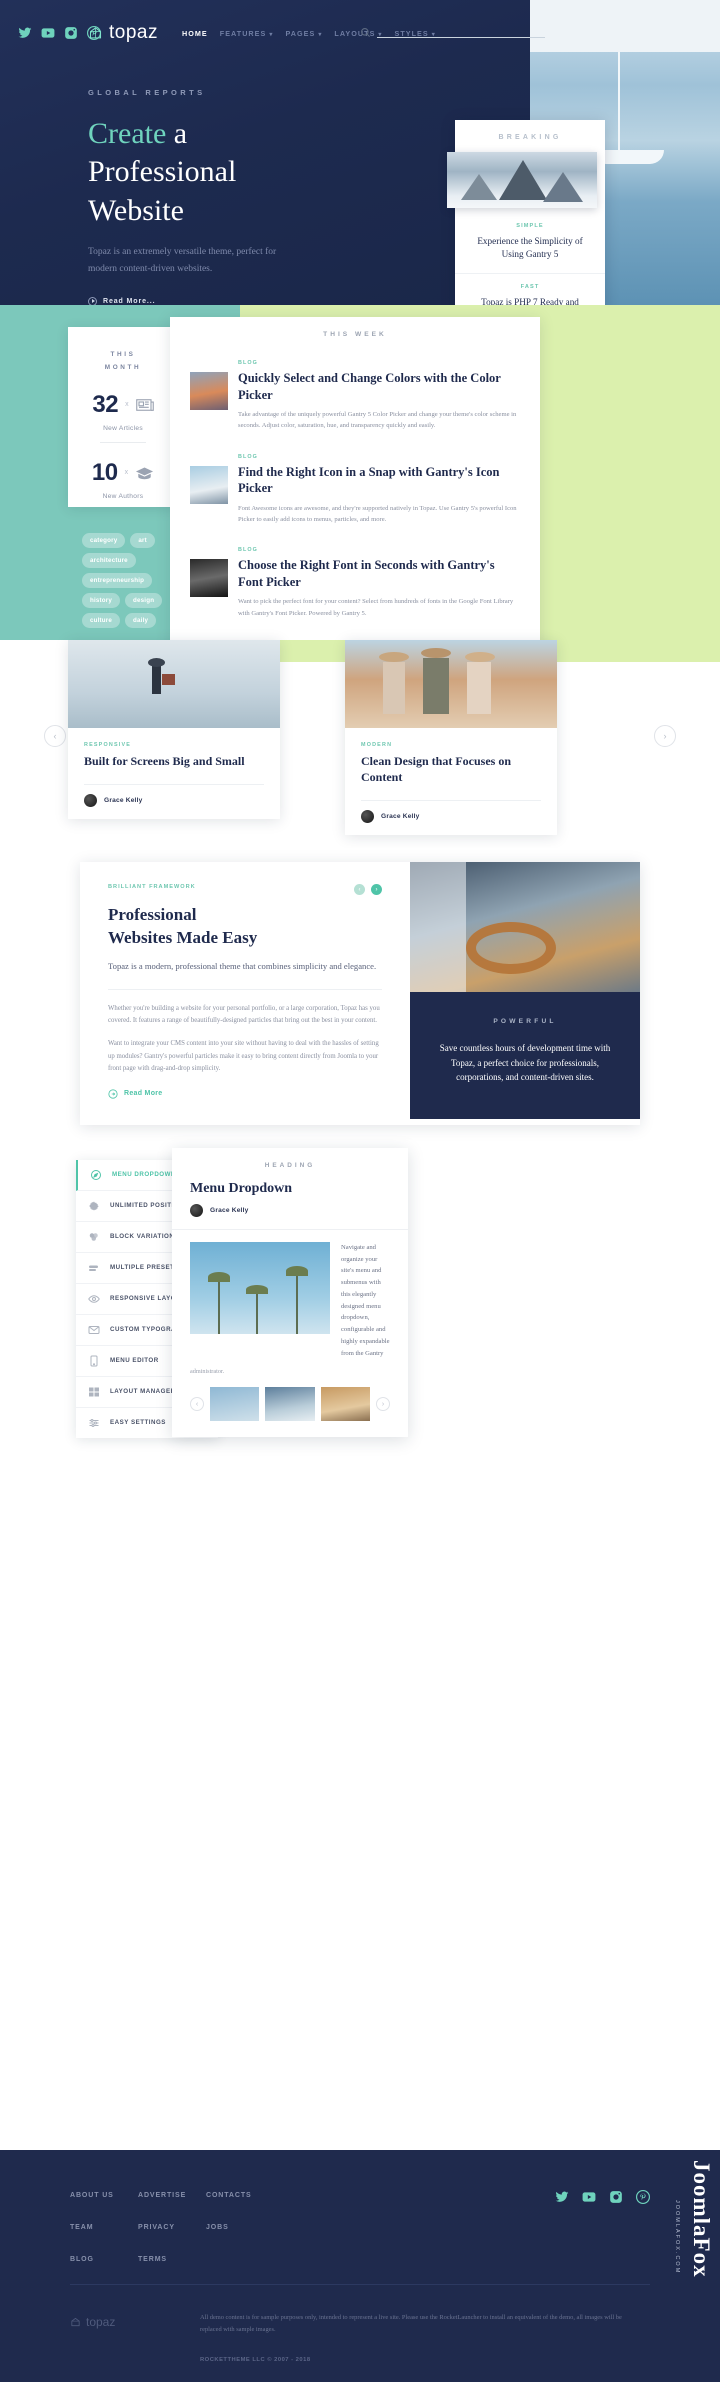 The image size is (720, 2382). I want to click on tag-item: entrepreneurship, so click(117, 580).